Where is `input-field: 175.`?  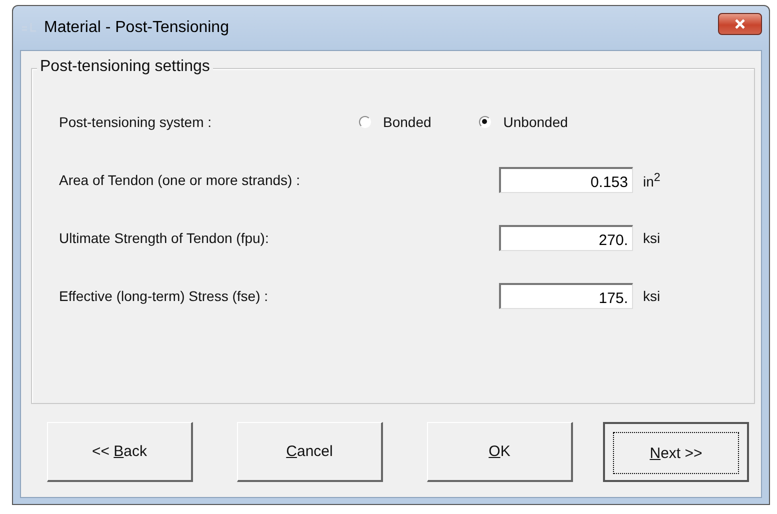 input-field: 175. is located at coordinates (566, 296).